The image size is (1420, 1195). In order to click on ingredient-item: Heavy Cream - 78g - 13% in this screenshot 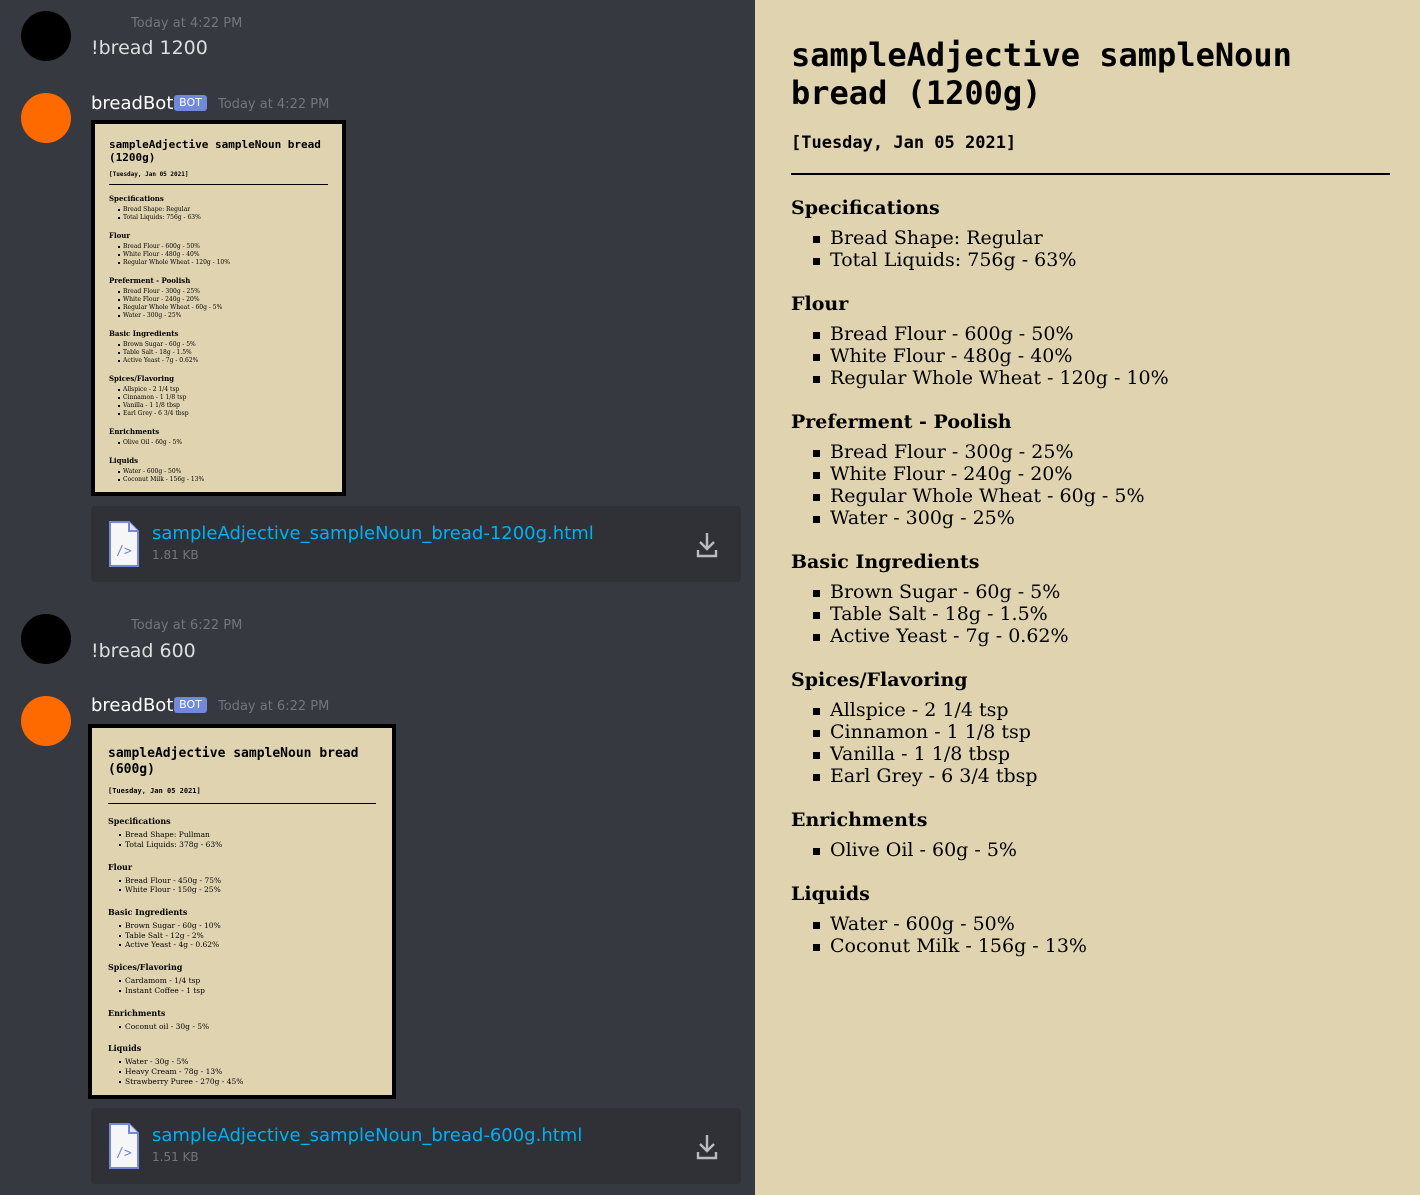, I will do `click(250, 1072)`.